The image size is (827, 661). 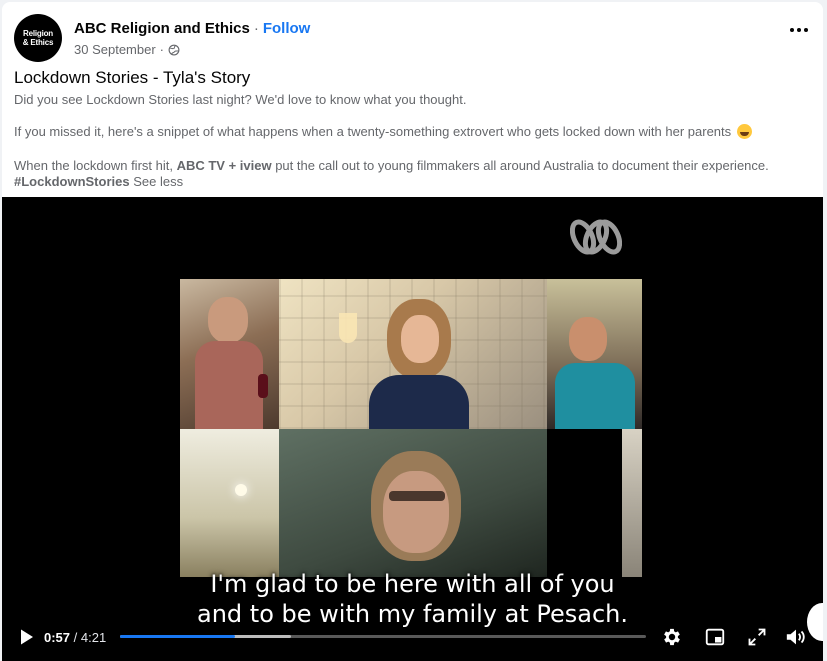 I want to click on abc-tv-iview-link: ABC TV + iview, so click(x=224, y=165).